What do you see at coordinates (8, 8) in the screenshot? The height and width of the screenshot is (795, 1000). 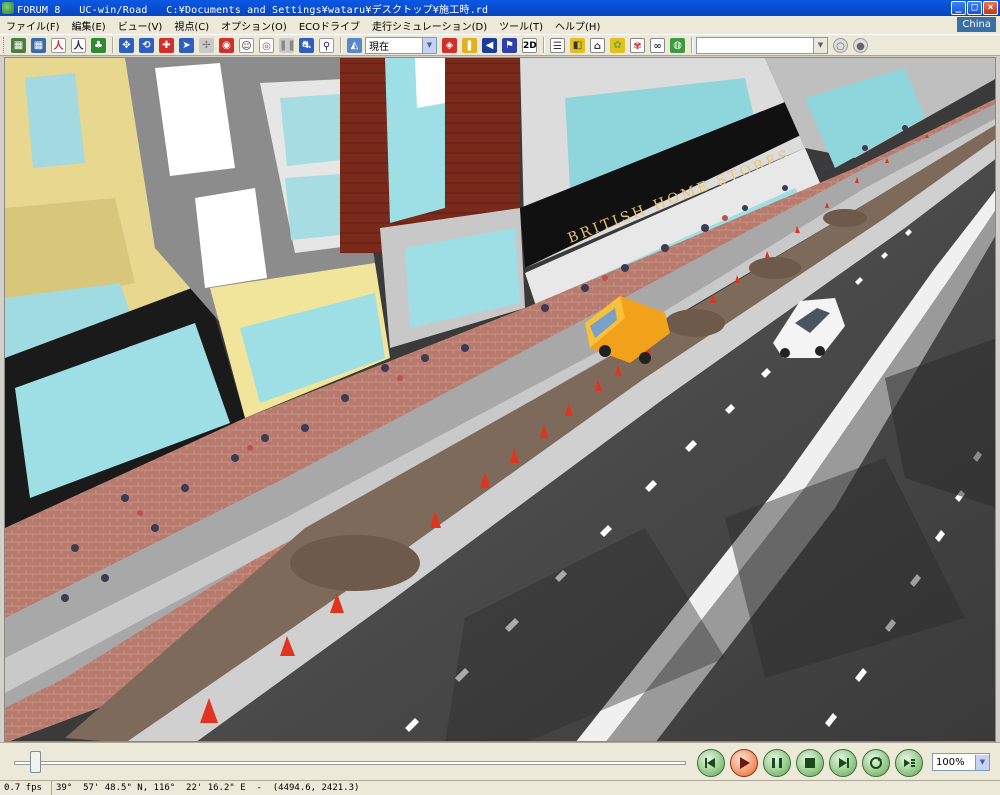 I see `app-logo-icon` at bounding box center [8, 8].